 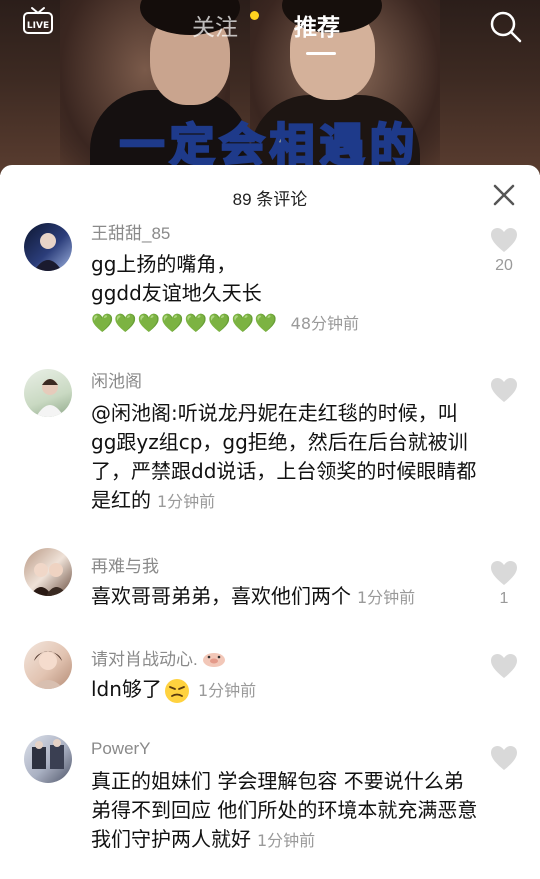 I want to click on notification-dot, so click(x=254, y=15).